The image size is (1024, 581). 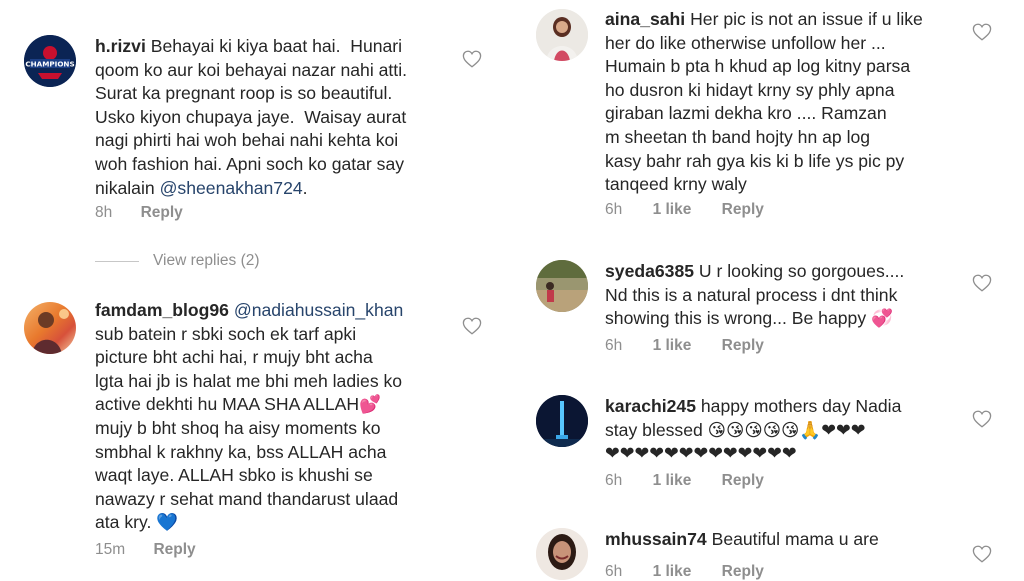 What do you see at coordinates (234, 357) in the screenshot?
I see `comment-line: picture bht achi hai, r mujy bht acha` at bounding box center [234, 357].